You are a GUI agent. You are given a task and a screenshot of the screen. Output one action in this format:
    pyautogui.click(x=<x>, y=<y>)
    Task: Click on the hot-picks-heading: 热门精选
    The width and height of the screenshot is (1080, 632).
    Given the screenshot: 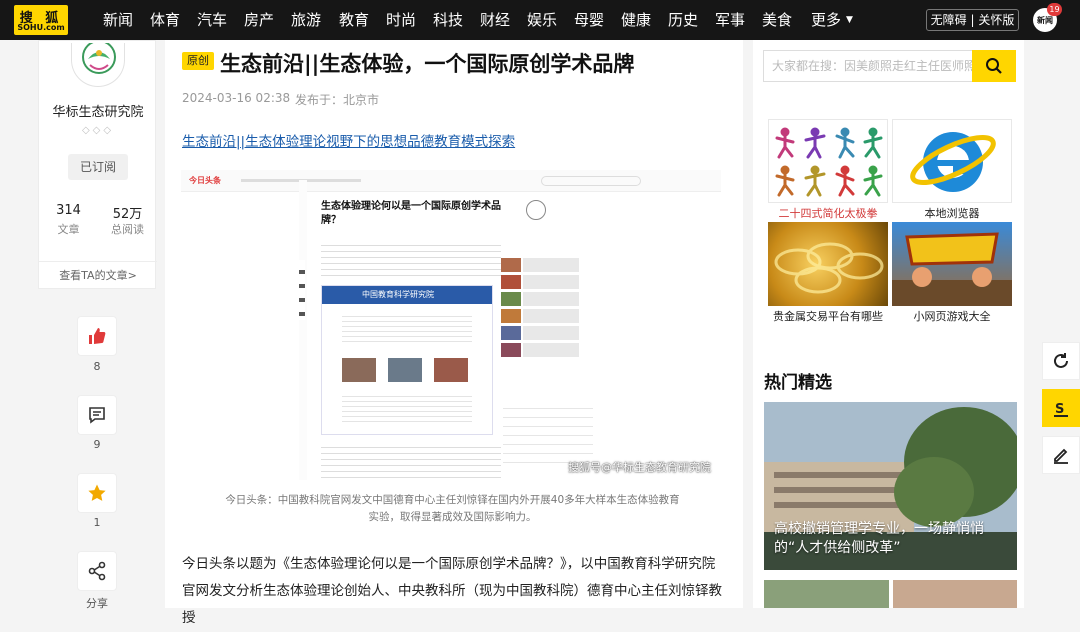 What is the action you would take?
    pyautogui.click(x=798, y=383)
    